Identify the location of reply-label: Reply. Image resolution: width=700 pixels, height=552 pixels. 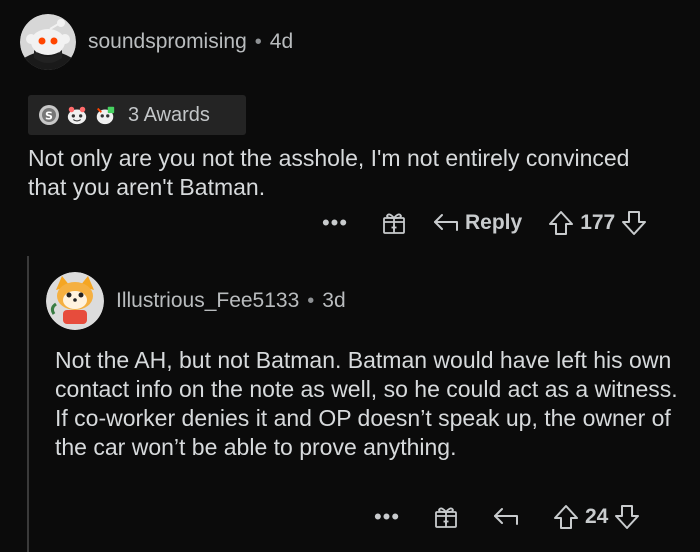
(494, 222).